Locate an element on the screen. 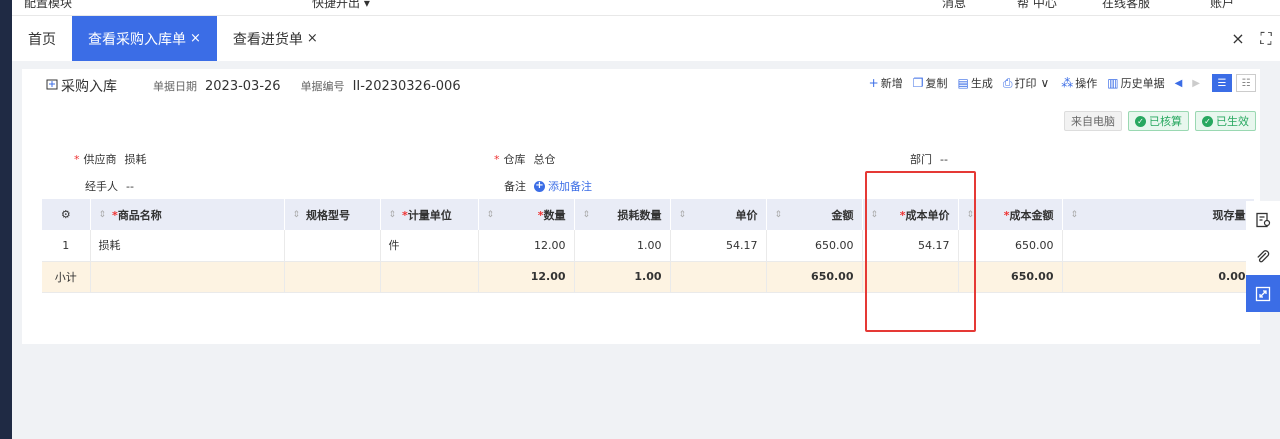  remark-field: 备注 + 添加备注 is located at coordinates (548, 186).